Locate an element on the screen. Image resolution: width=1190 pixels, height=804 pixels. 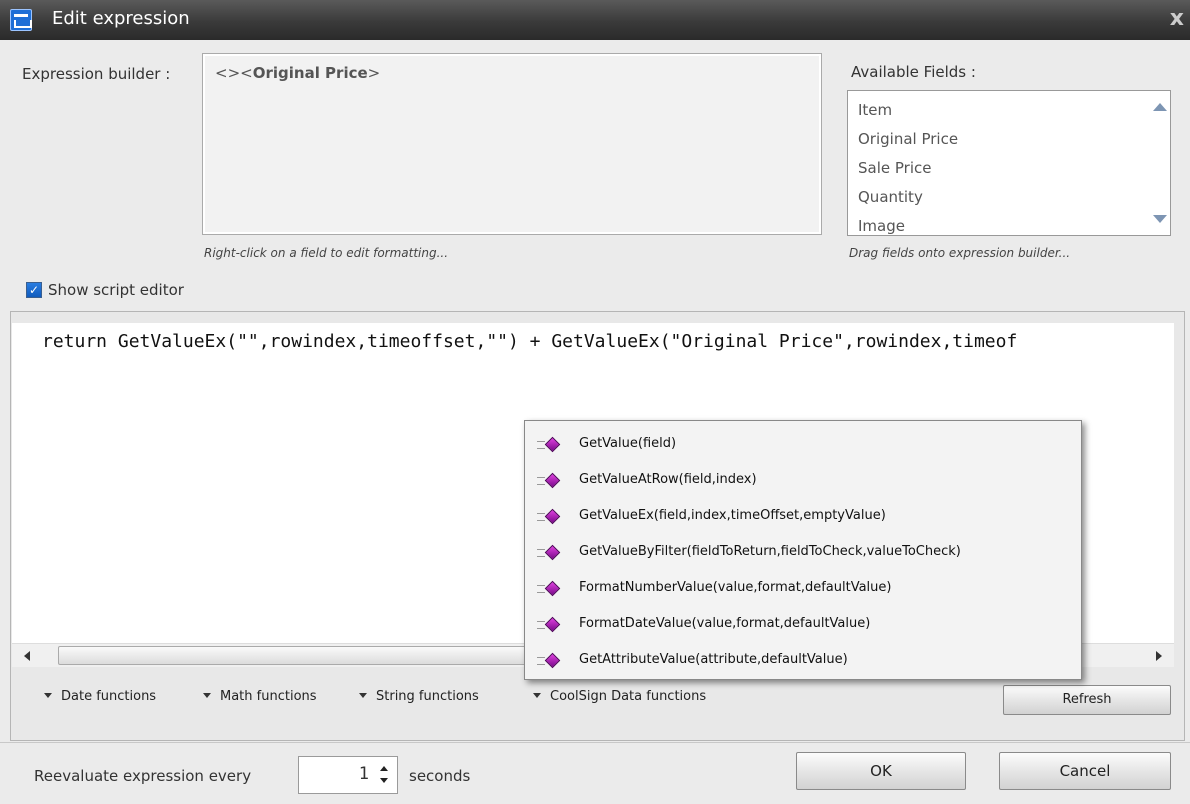
string-functions-label: String functions is located at coordinates (427, 696).